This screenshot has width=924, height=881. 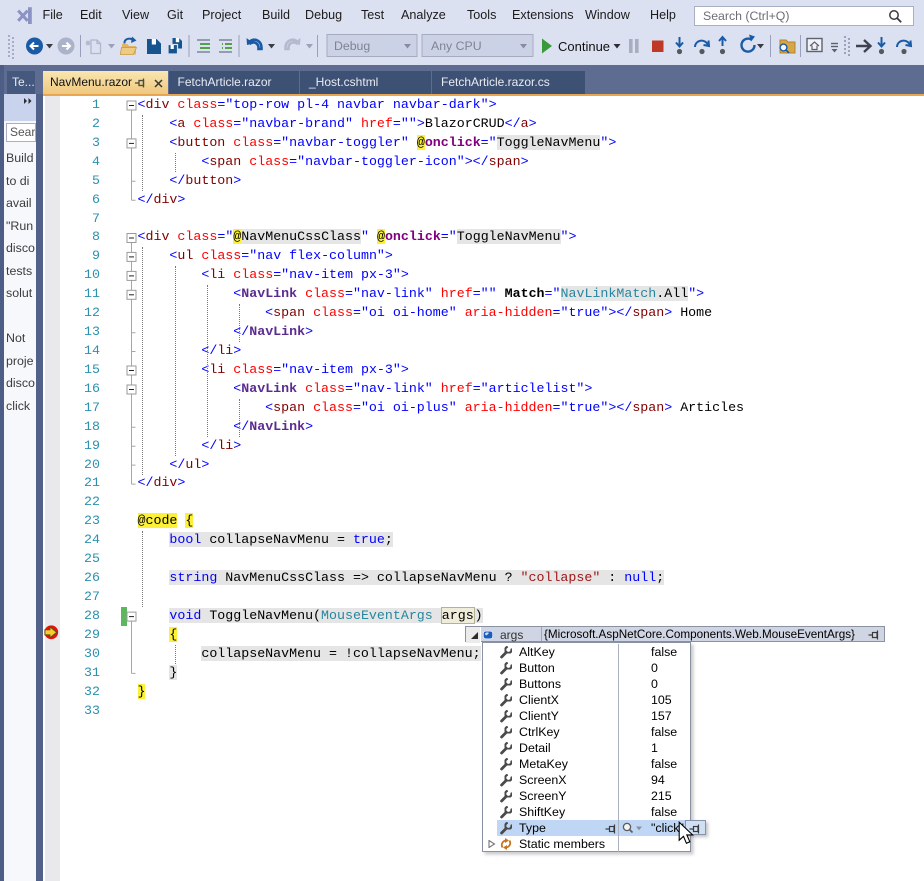 What do you see at coordinates (456, 46) in the screenshot?
I see `svg-text: Any CPU` at bounding box center [456, 46].